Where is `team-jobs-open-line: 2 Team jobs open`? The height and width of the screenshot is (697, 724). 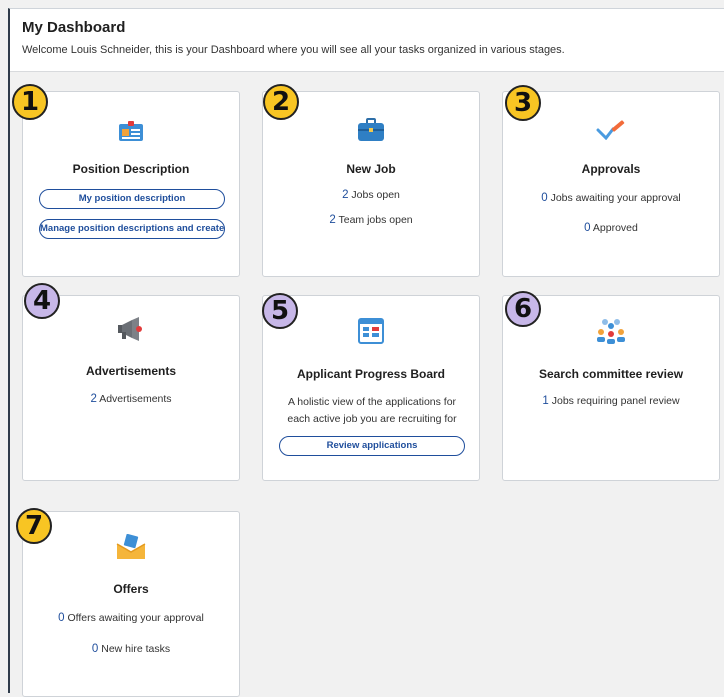 team-jobs-open-line: 2 Team jobs open is located at coordinates (371, 220).